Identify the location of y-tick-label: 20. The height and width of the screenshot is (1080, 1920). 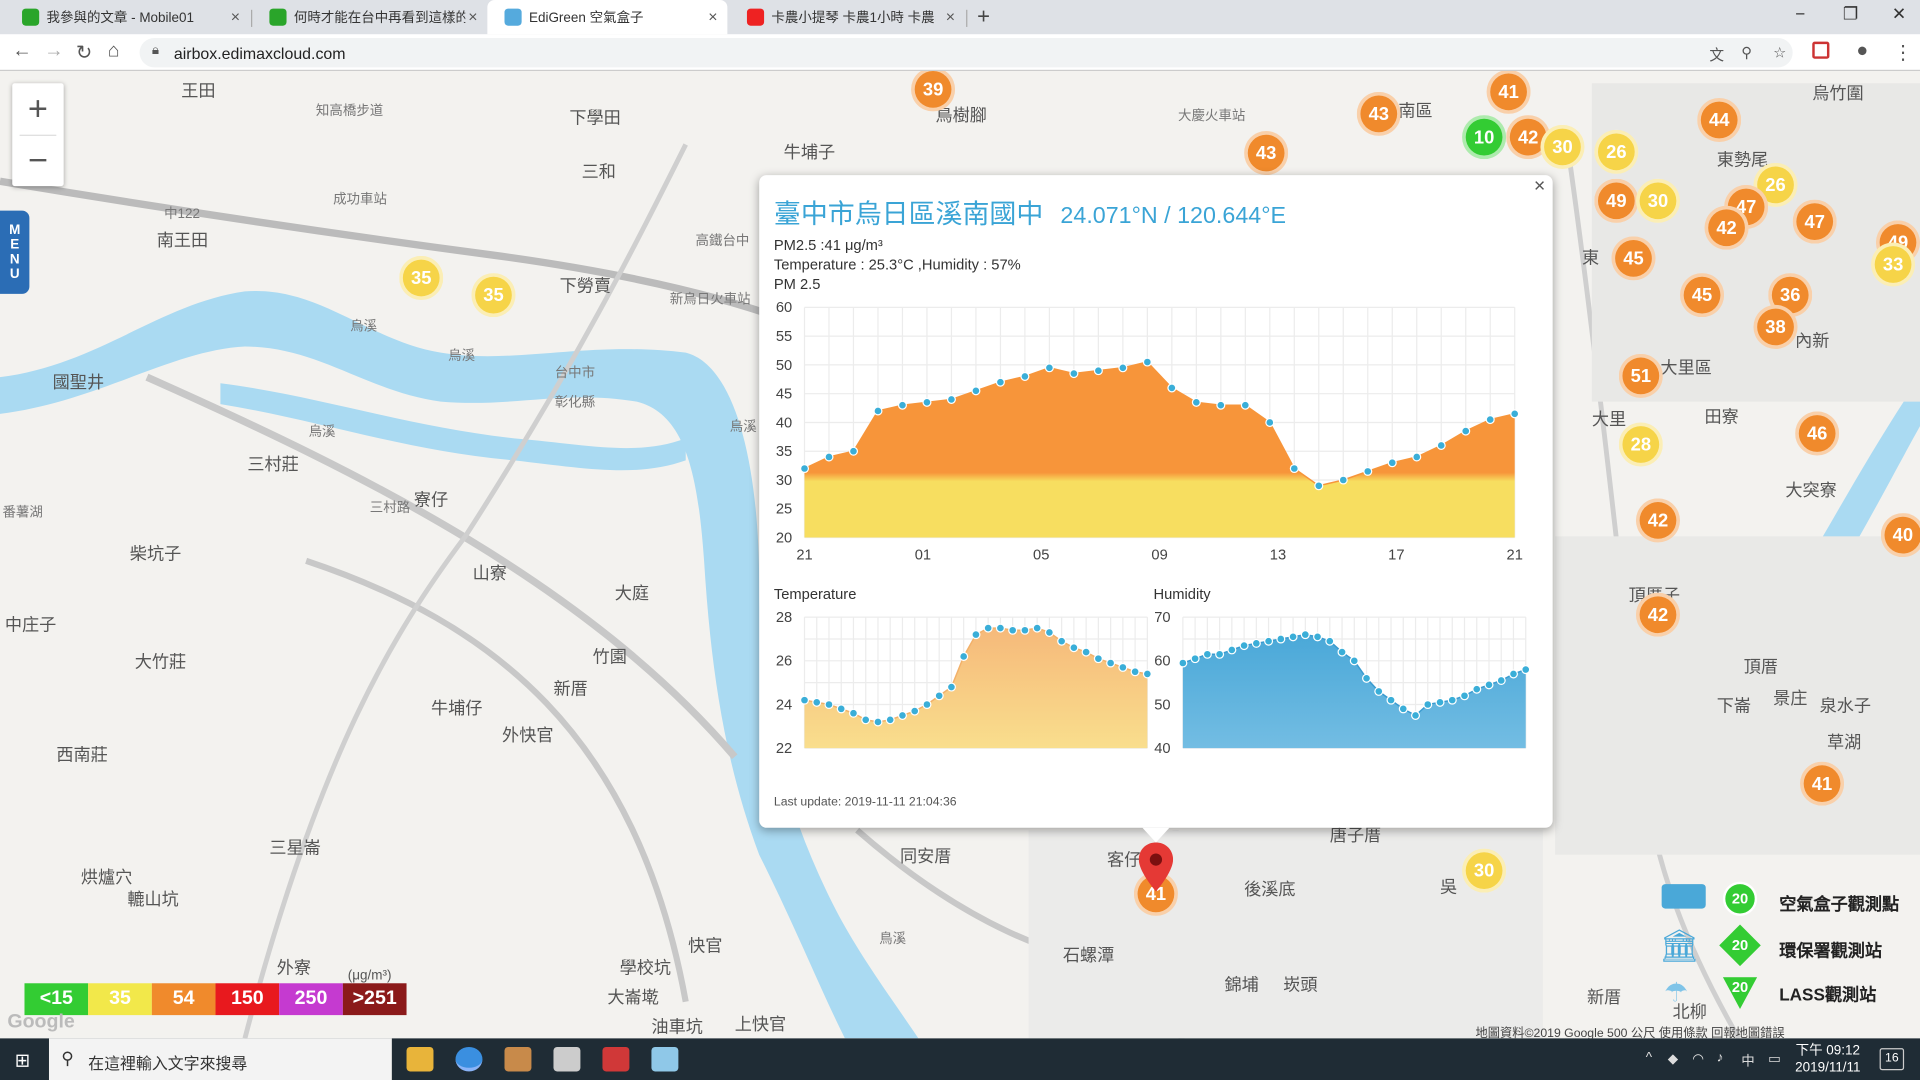
(784, 538).